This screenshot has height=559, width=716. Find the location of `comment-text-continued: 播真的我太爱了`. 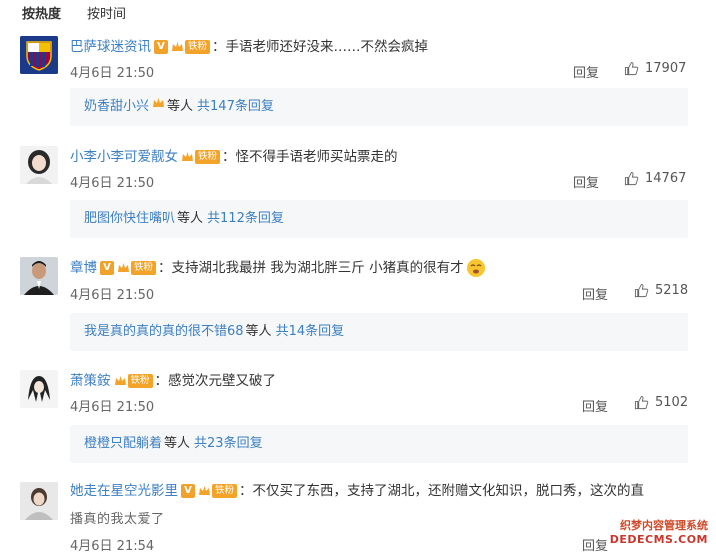

comment-text-continued: 播真的我太爱了 is located at coordinates (117, 519).